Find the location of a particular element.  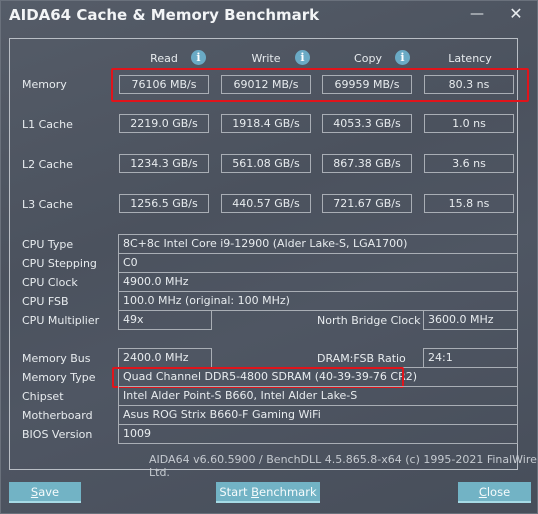

start-label-pre: Start is located at coordinates (235, 492).